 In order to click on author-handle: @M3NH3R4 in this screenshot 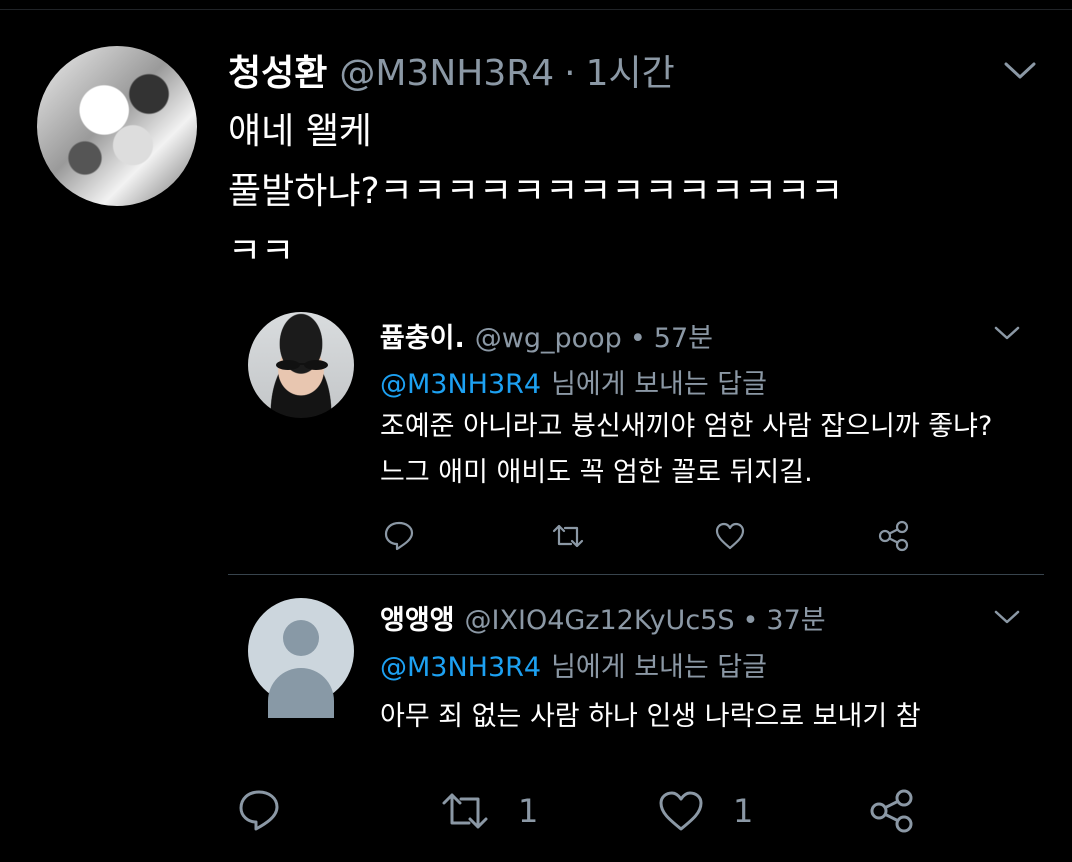, I will do `click(446, 73)`.